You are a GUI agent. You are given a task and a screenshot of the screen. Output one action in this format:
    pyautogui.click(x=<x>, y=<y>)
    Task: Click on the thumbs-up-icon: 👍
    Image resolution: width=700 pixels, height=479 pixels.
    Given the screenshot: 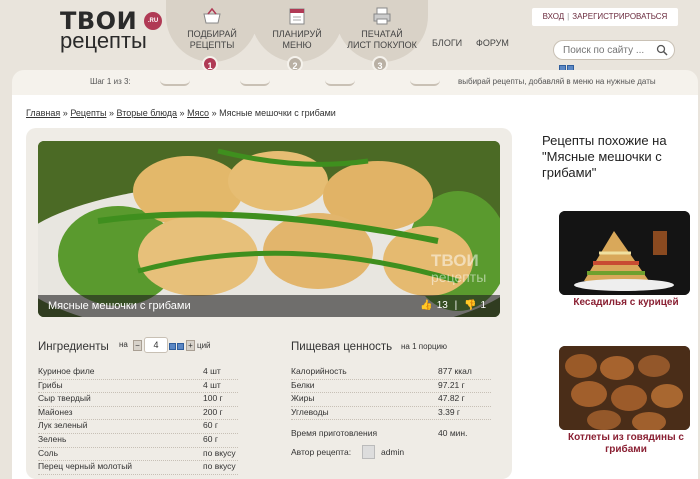 What is the action you would take?
    pyautogui.click(x=426, y=305)
    